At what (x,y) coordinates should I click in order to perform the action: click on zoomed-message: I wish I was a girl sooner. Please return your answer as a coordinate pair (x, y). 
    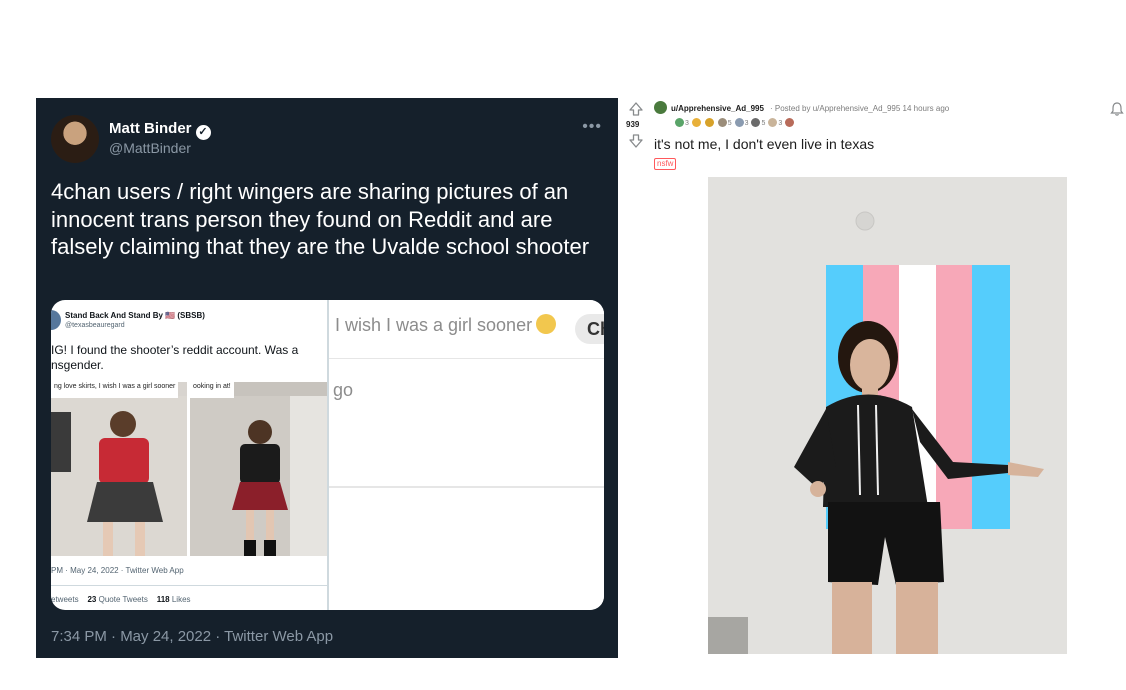
    Looking at the image, I should click on (446, 325).